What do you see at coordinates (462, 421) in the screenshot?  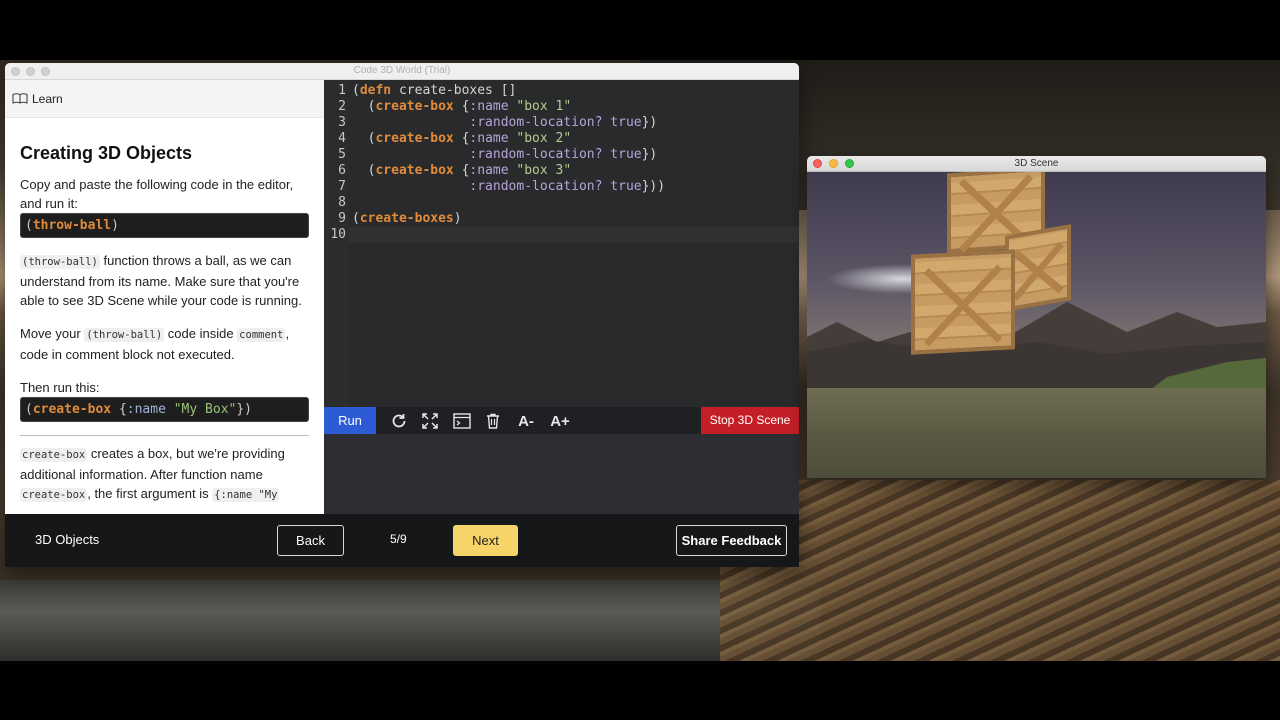 I see `console-icon` at bounding box center [462, 421].